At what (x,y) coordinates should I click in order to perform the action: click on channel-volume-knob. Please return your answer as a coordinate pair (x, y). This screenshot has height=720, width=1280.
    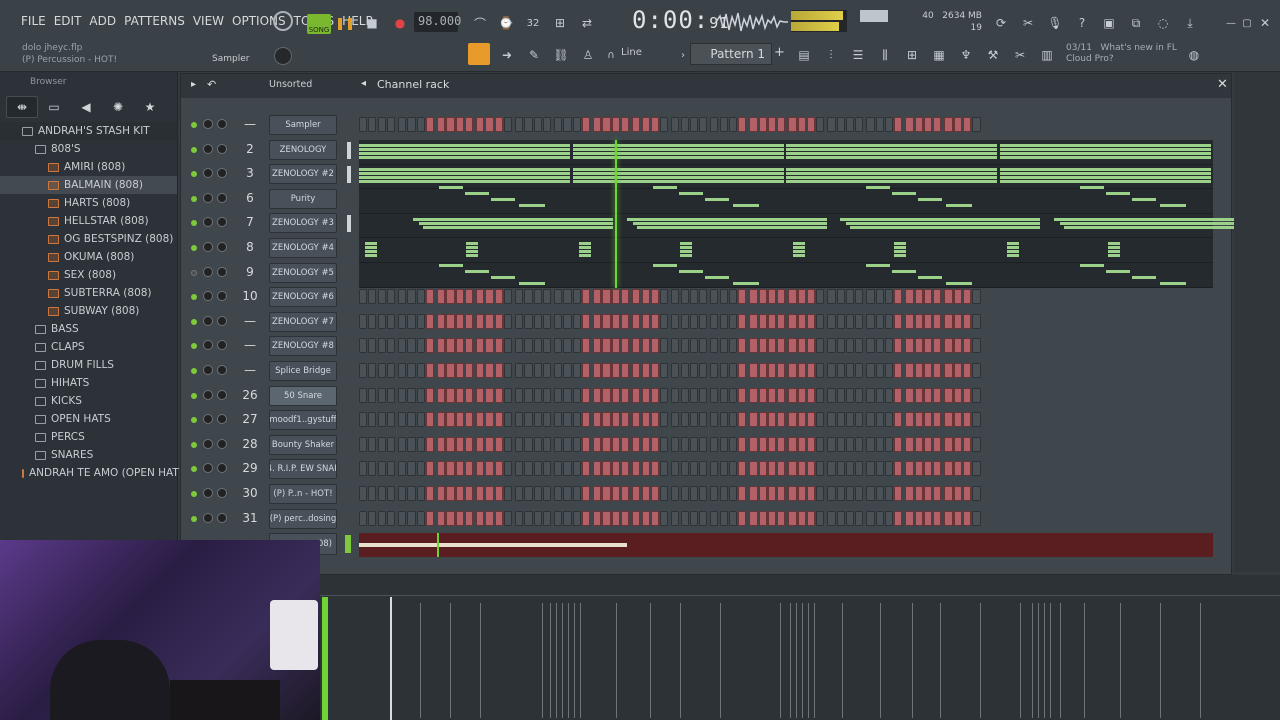
    Looking at the image, I should click on (222, 419).